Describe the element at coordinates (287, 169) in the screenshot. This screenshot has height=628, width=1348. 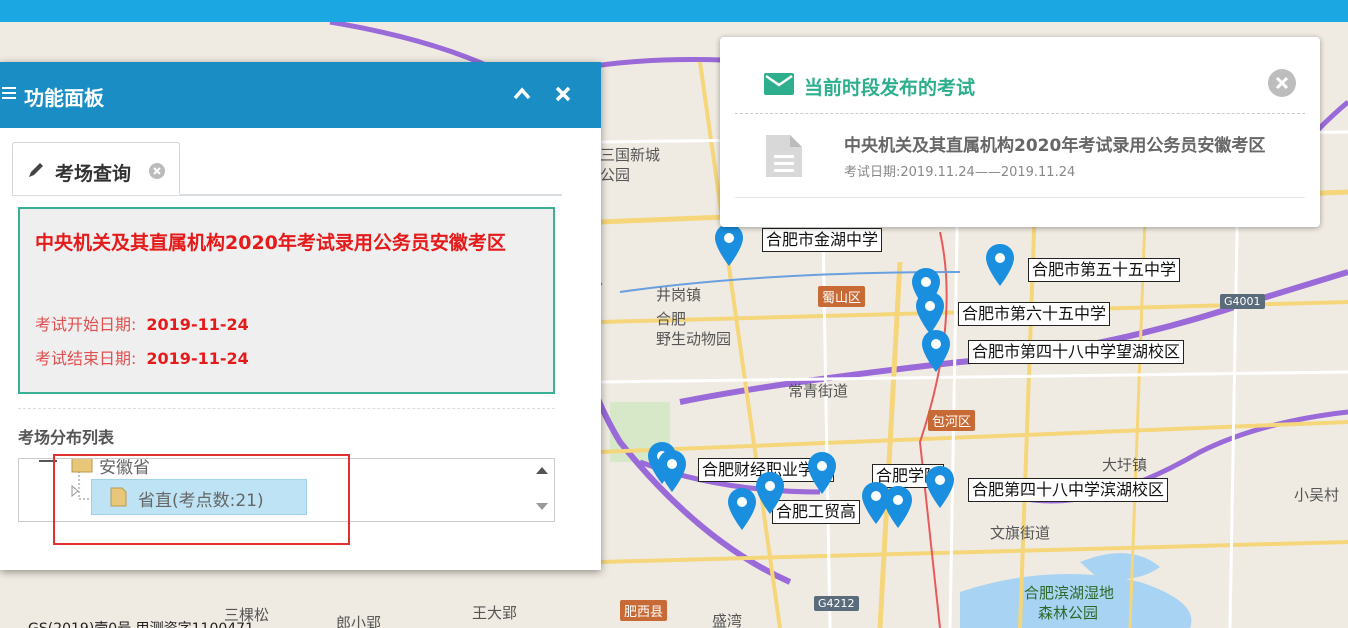
I see `panel-tabs: 考场查询` at that location.